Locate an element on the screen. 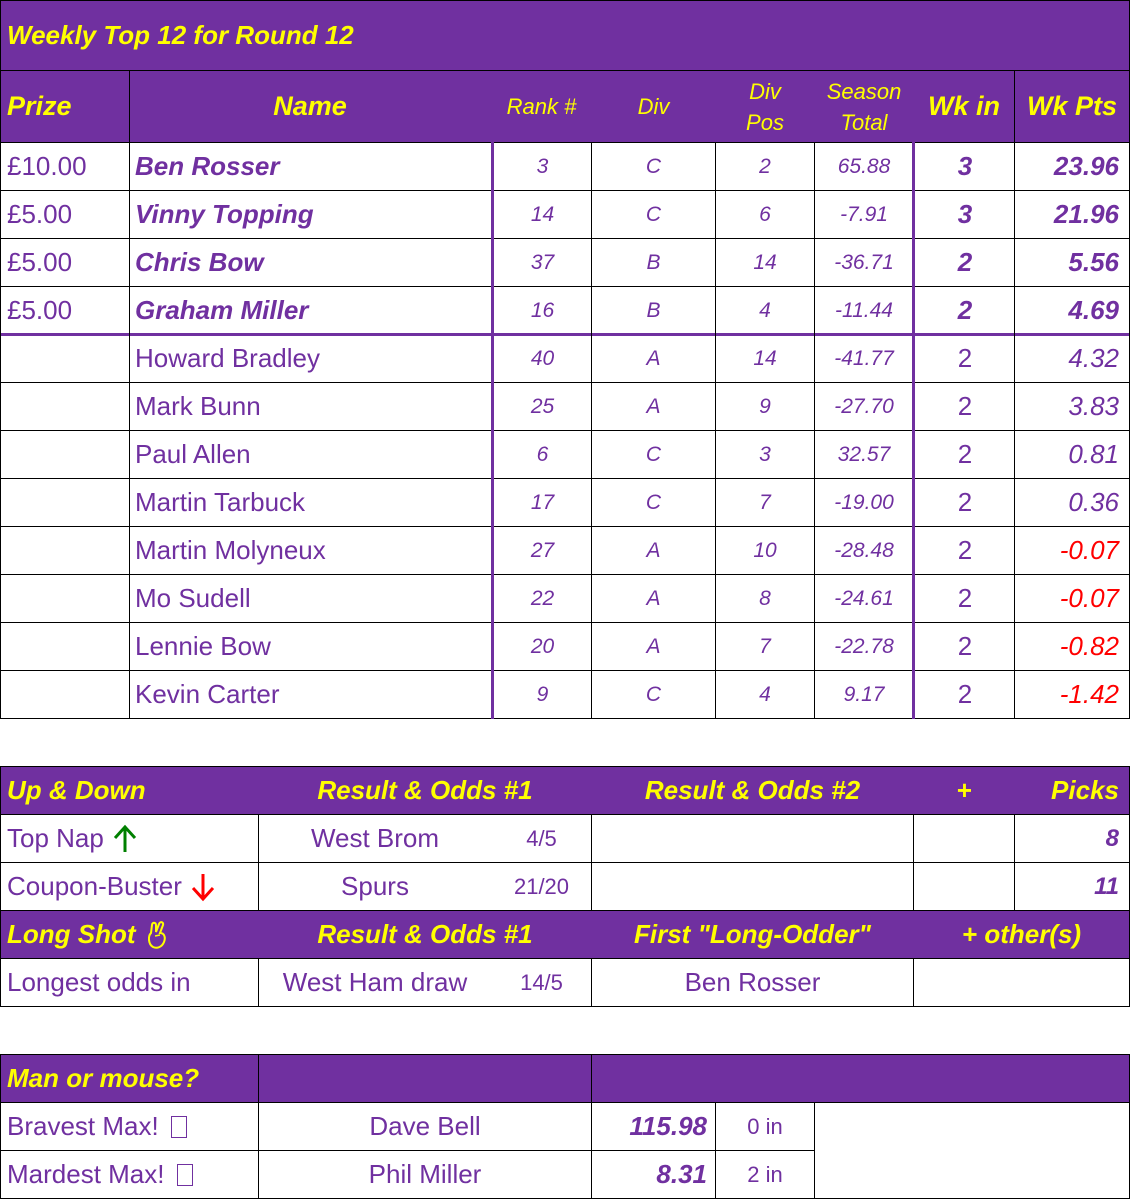  coupon-buster-text: Coupon-Buster is located at coordinates (94, 886).